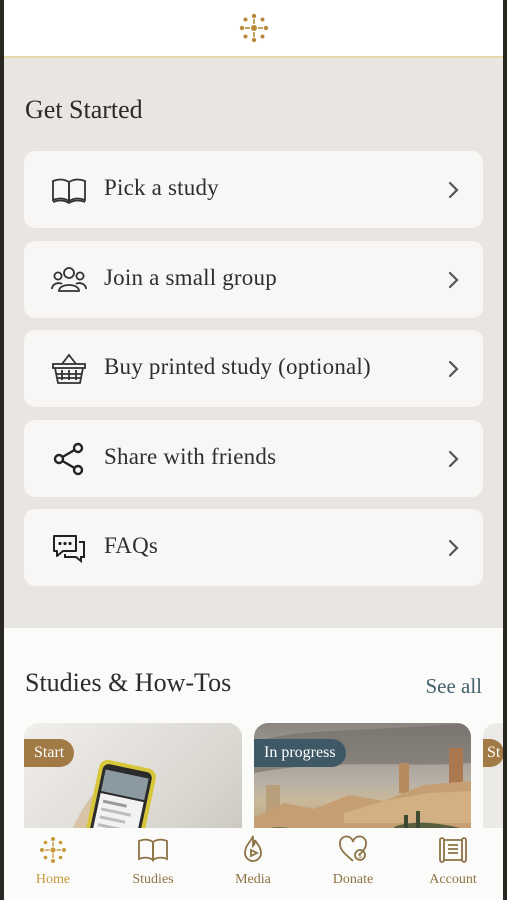  I want to click on tab-home-label: Home, so click(53, 879).